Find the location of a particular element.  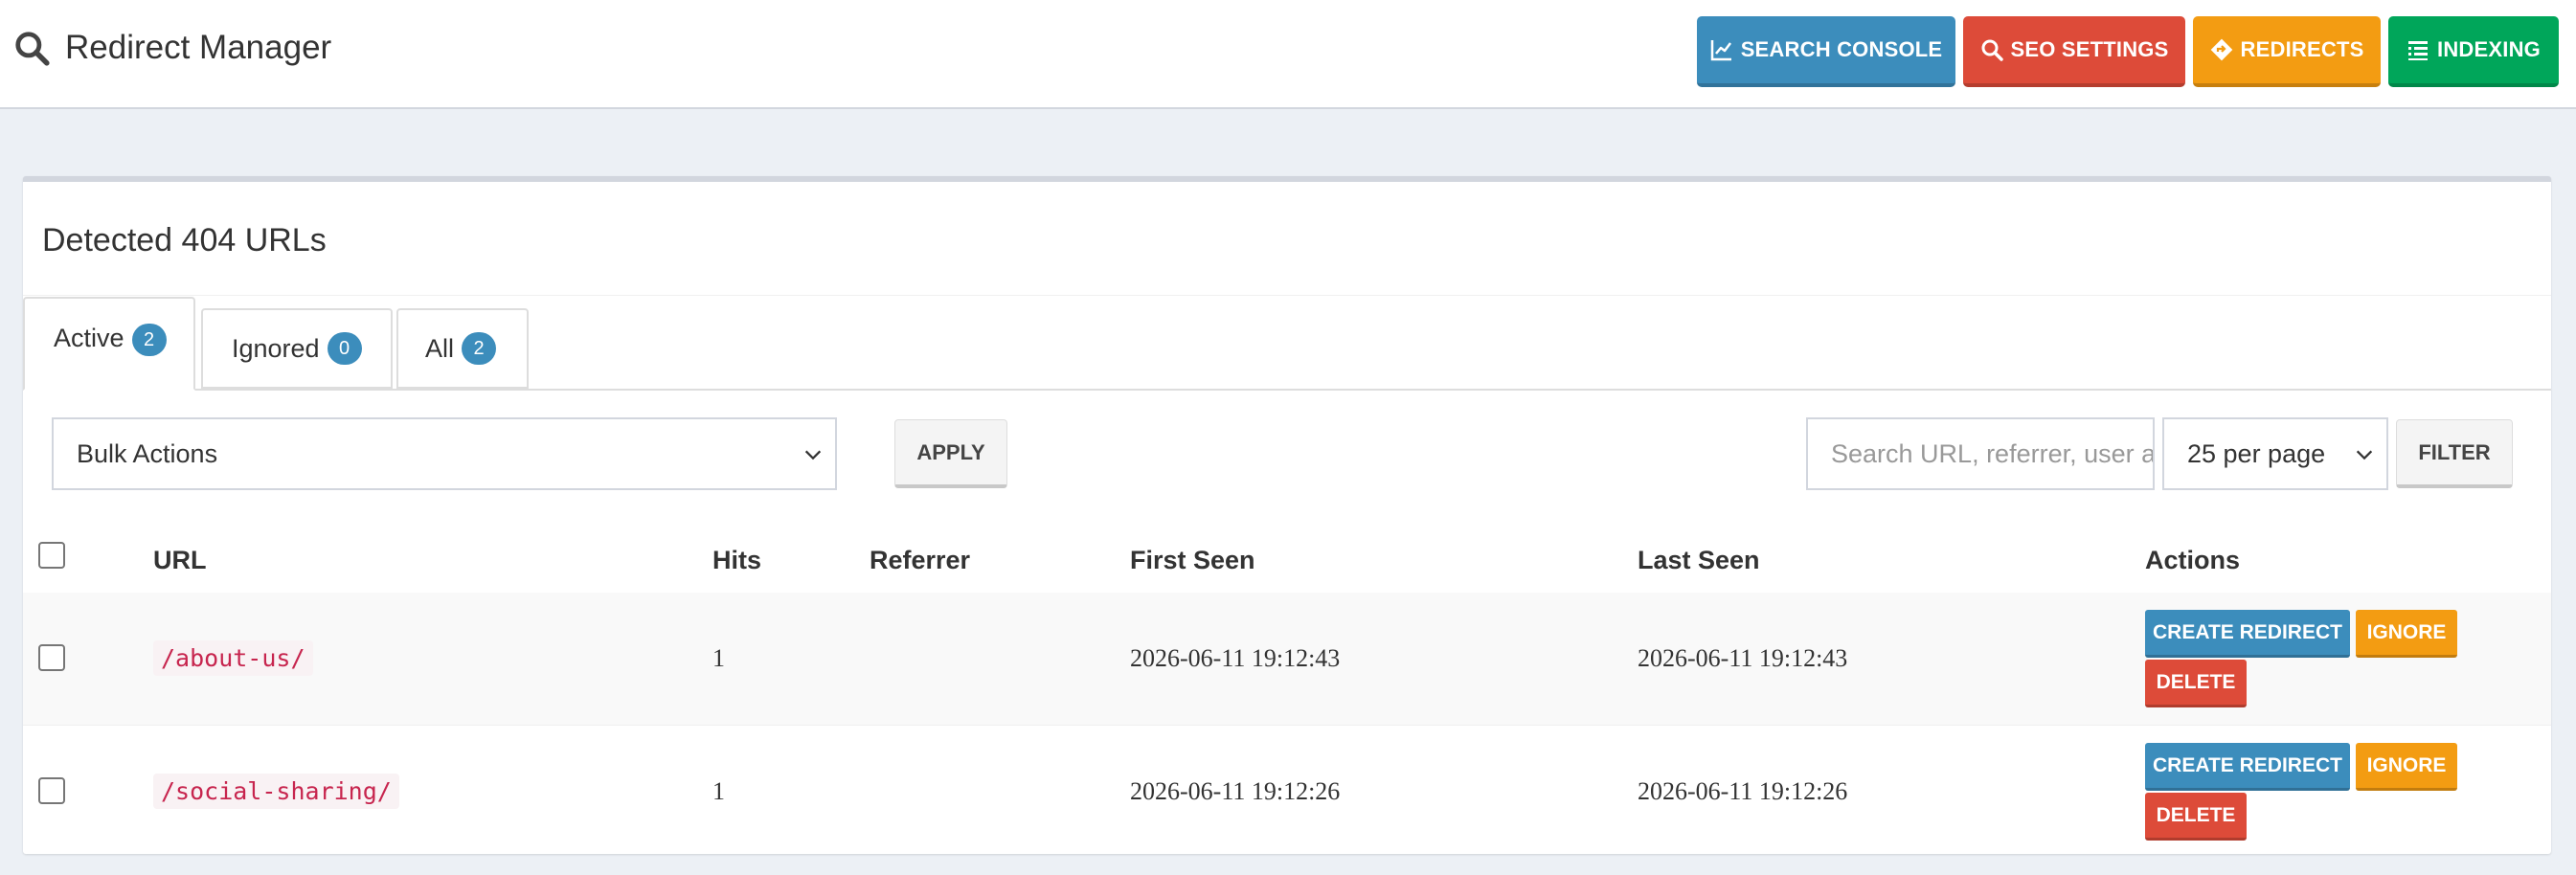

apply-button: APPLY is located at coordinates (950, 453).